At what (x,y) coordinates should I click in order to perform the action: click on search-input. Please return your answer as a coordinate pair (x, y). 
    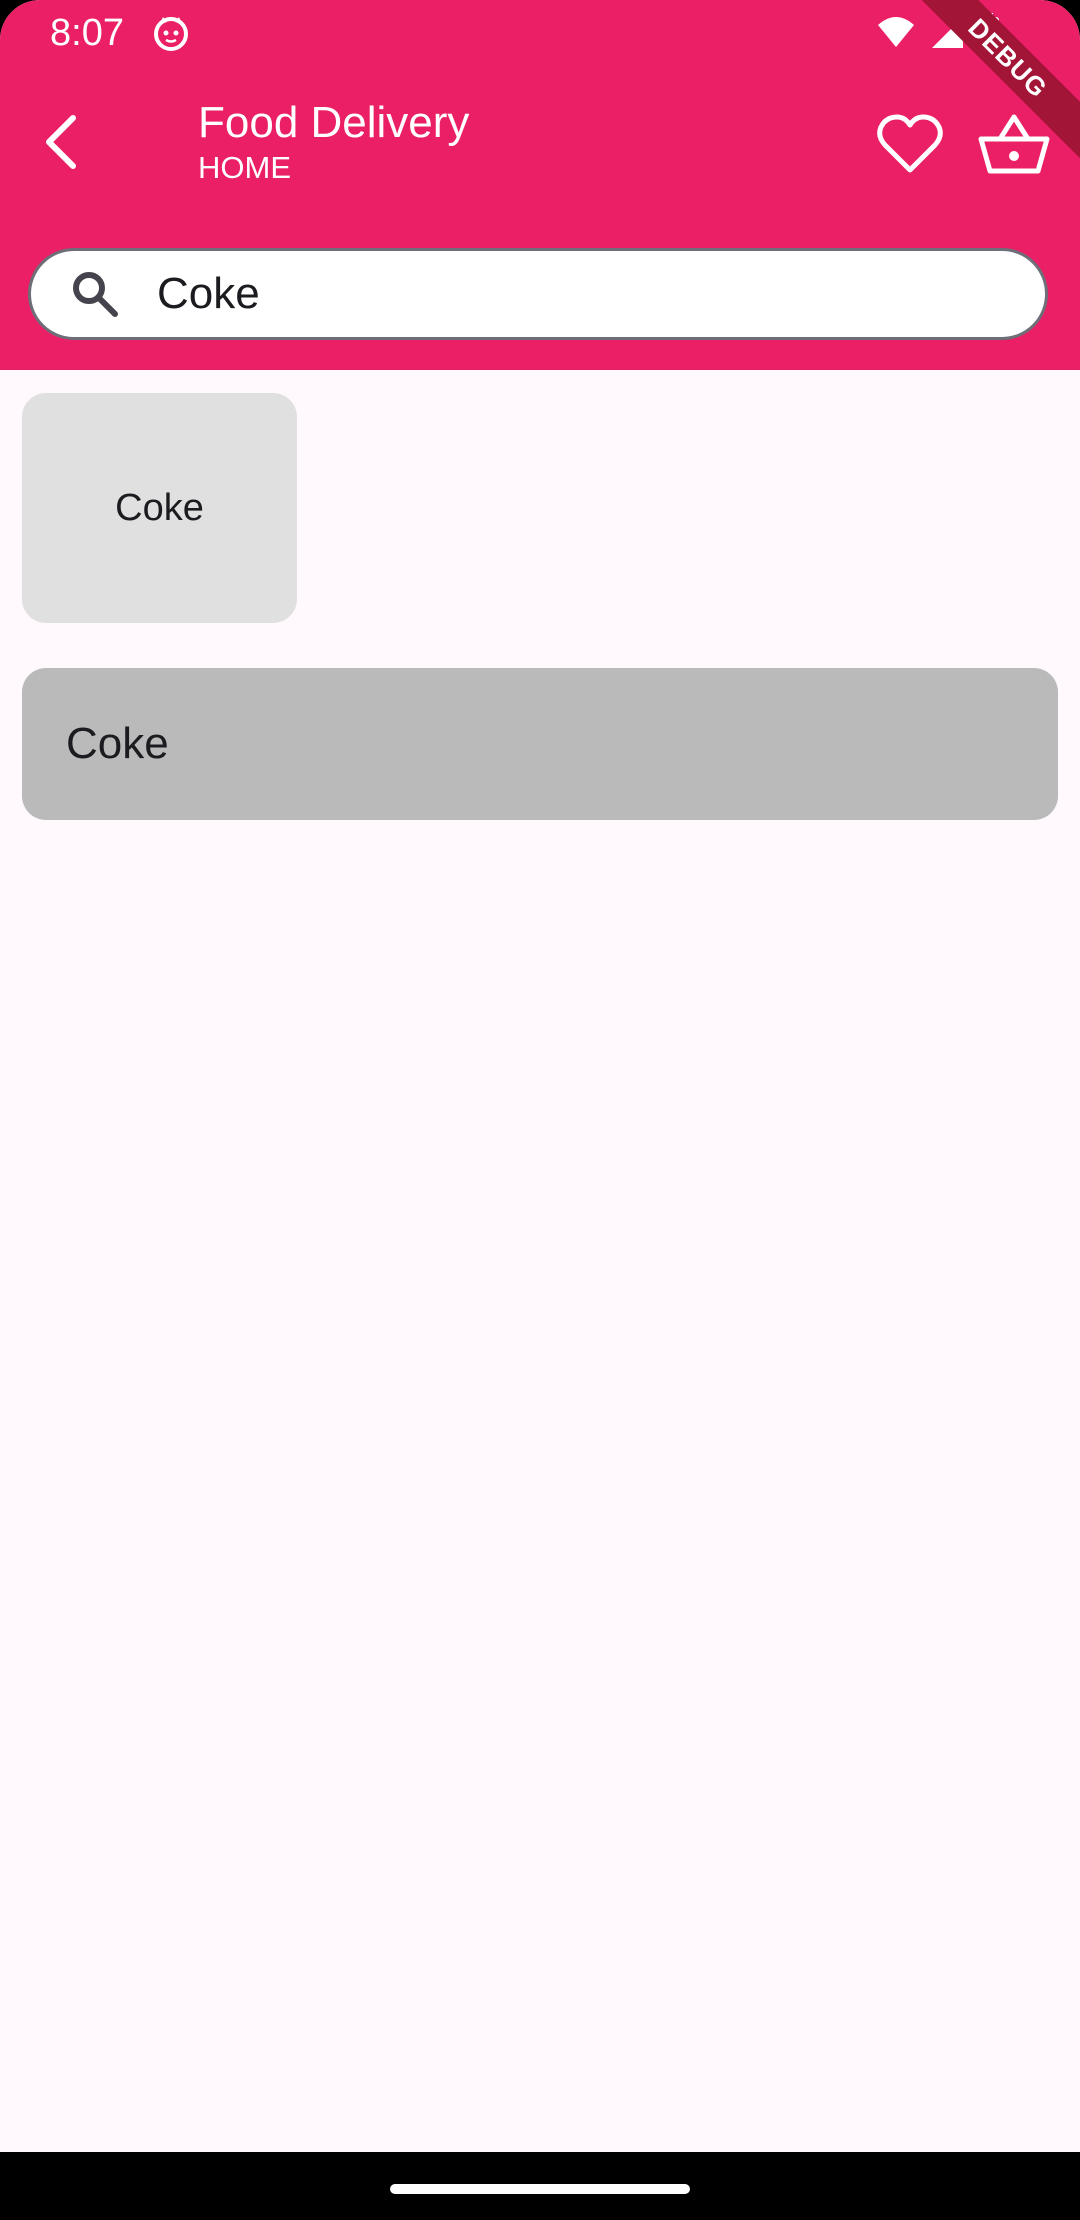
    Looking at the image, I should click on (587, 294).